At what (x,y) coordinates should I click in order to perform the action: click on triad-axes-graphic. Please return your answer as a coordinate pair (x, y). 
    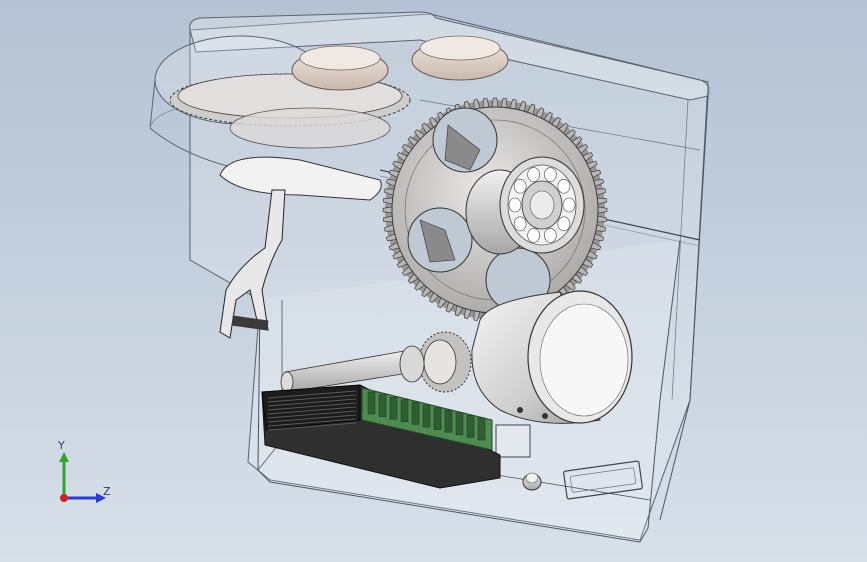
    Looking at the image, I should click on (82, 477).